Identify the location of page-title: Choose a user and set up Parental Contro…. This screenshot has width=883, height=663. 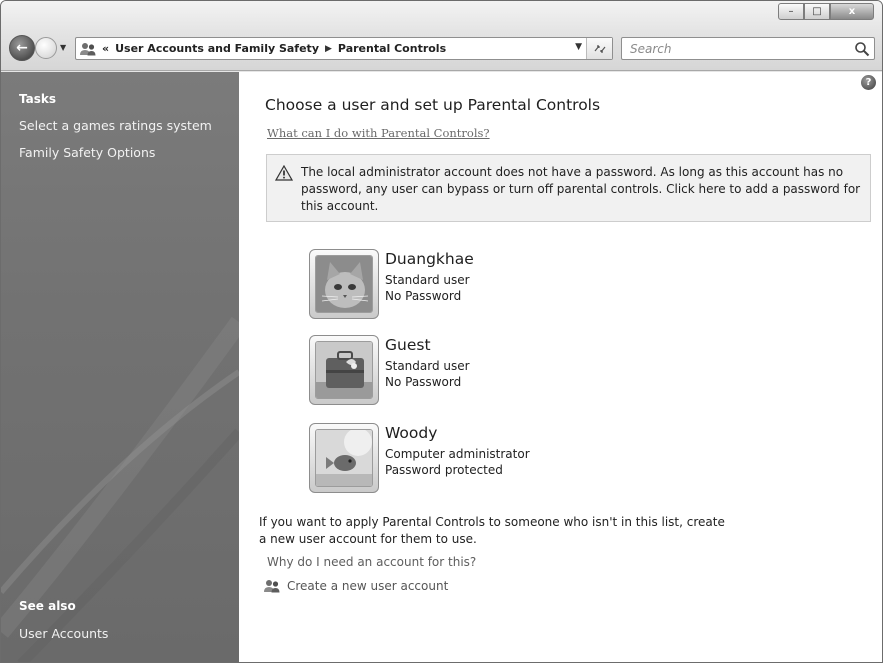
(433, 105).